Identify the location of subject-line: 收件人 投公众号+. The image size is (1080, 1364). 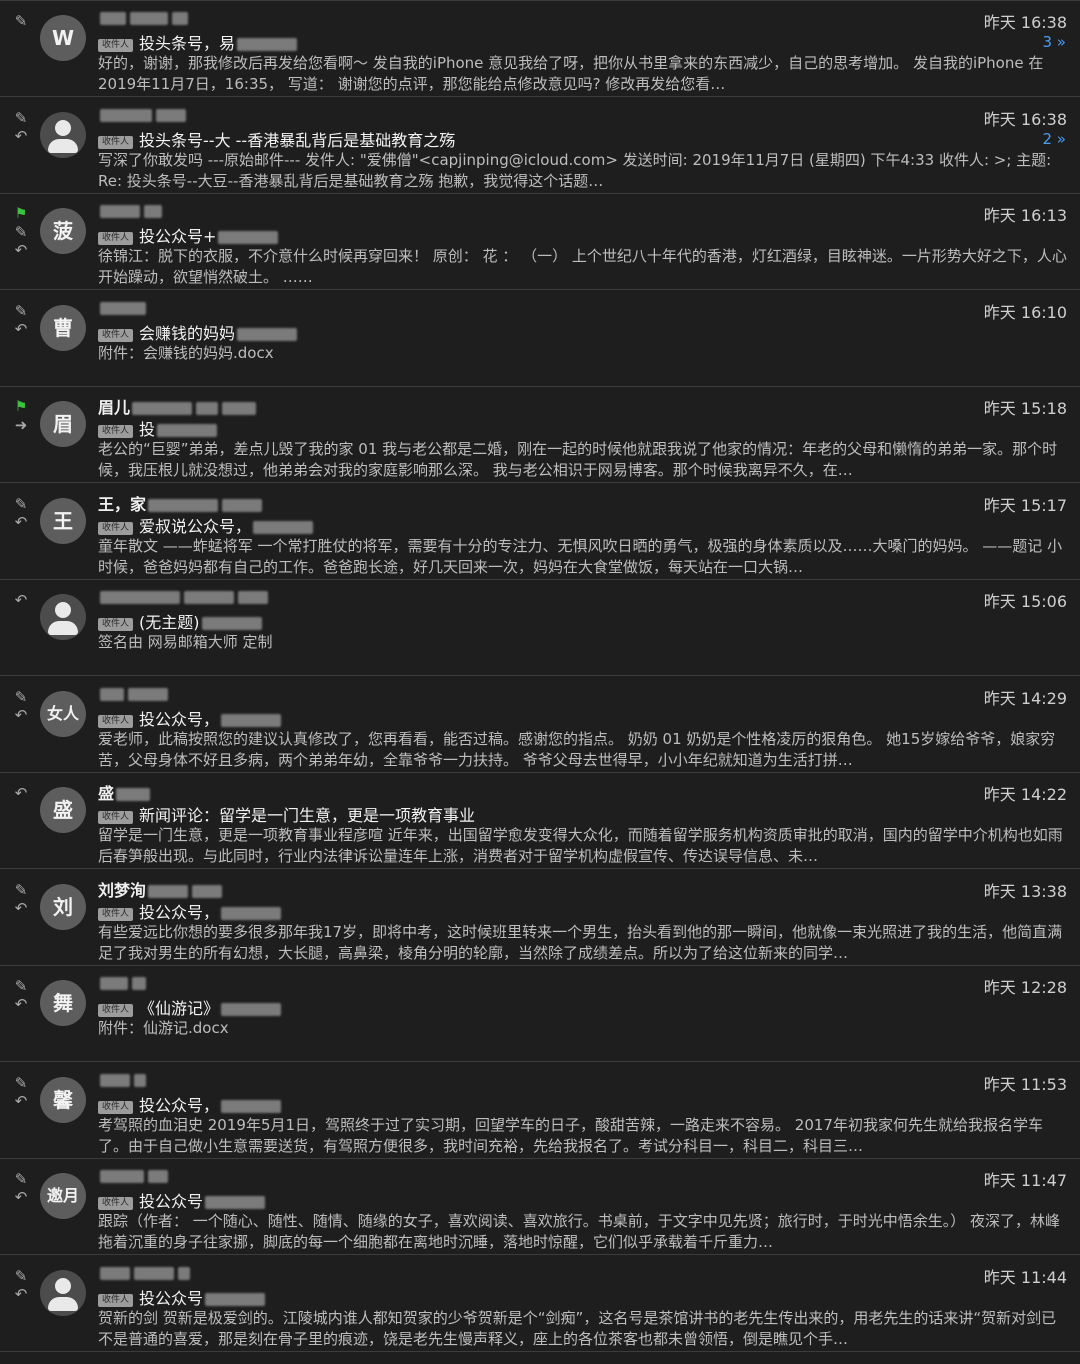
(189, 234).